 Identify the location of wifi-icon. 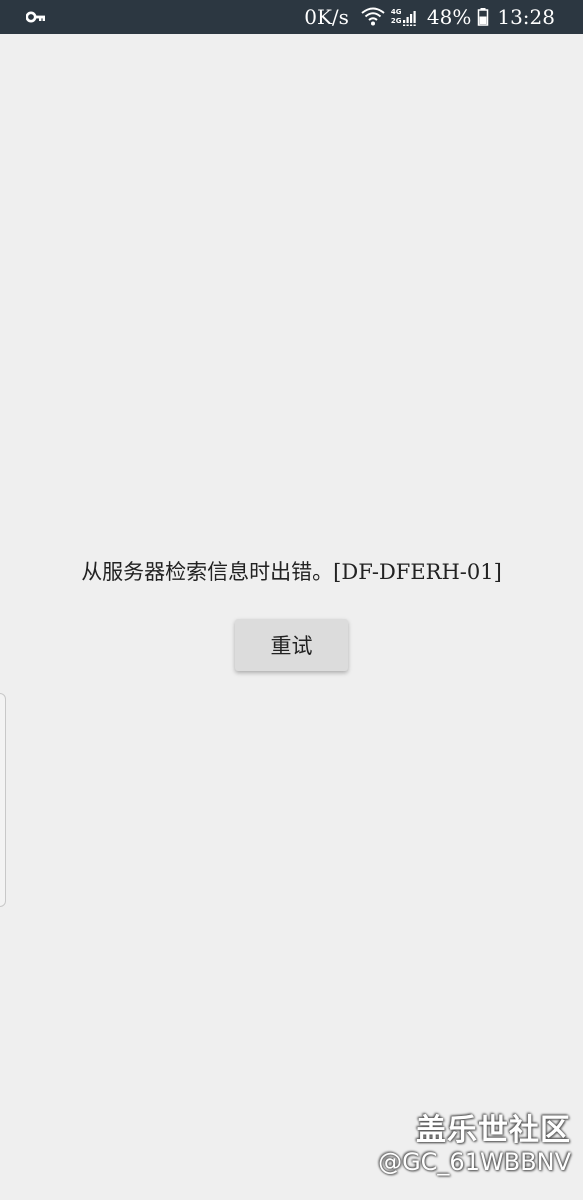
(373, 16).